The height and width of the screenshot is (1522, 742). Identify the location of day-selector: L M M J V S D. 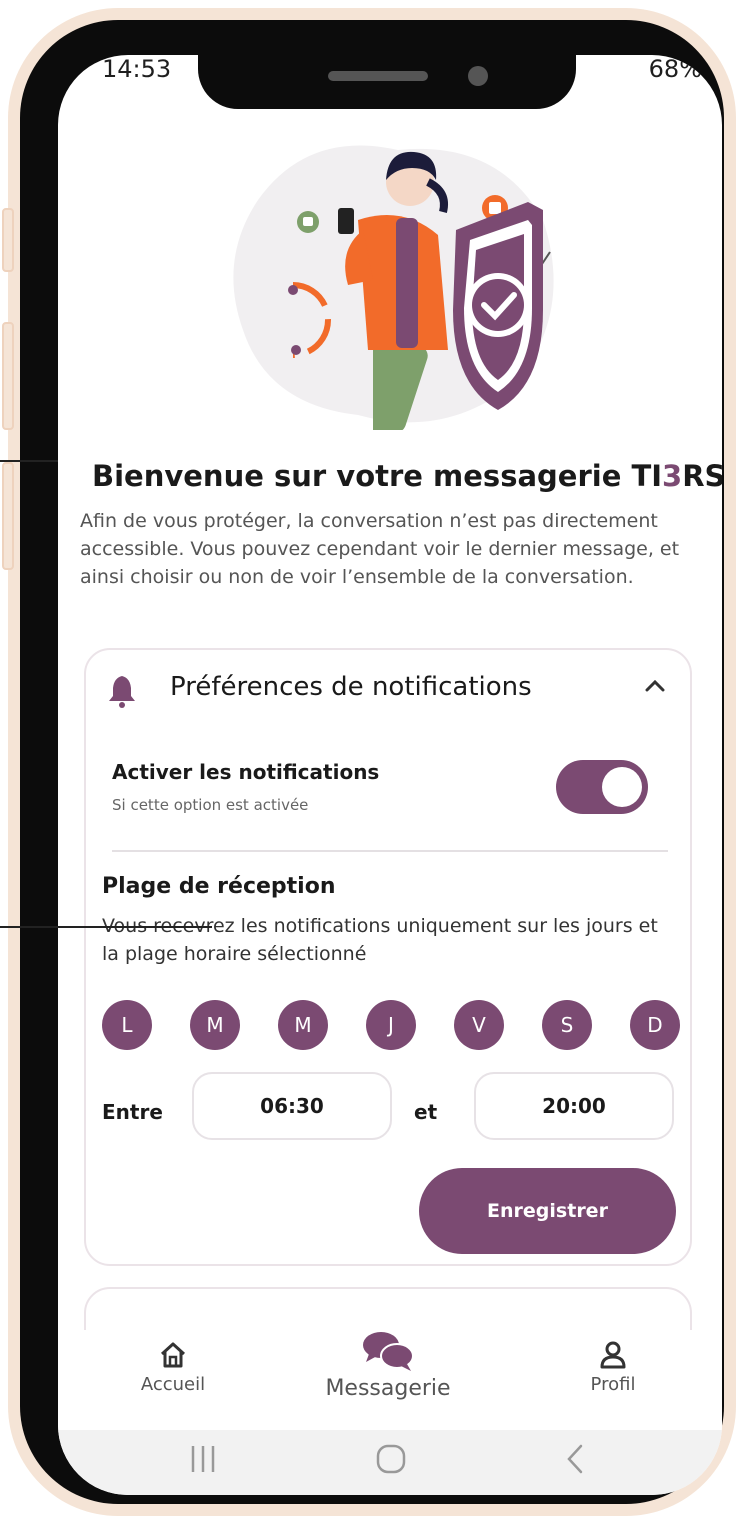
(391, 1025).